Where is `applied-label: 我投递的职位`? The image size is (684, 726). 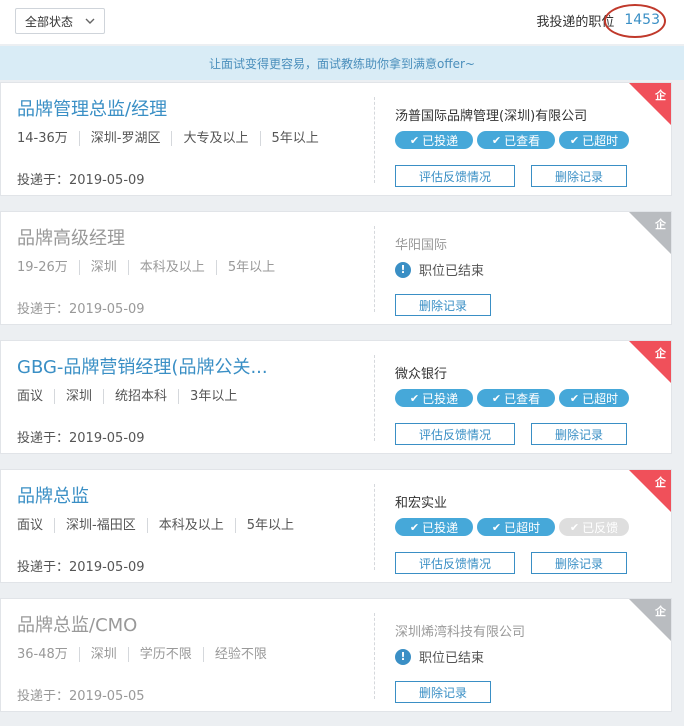 applied-label: 我投递的职位 is located at coordinates (575, 22).